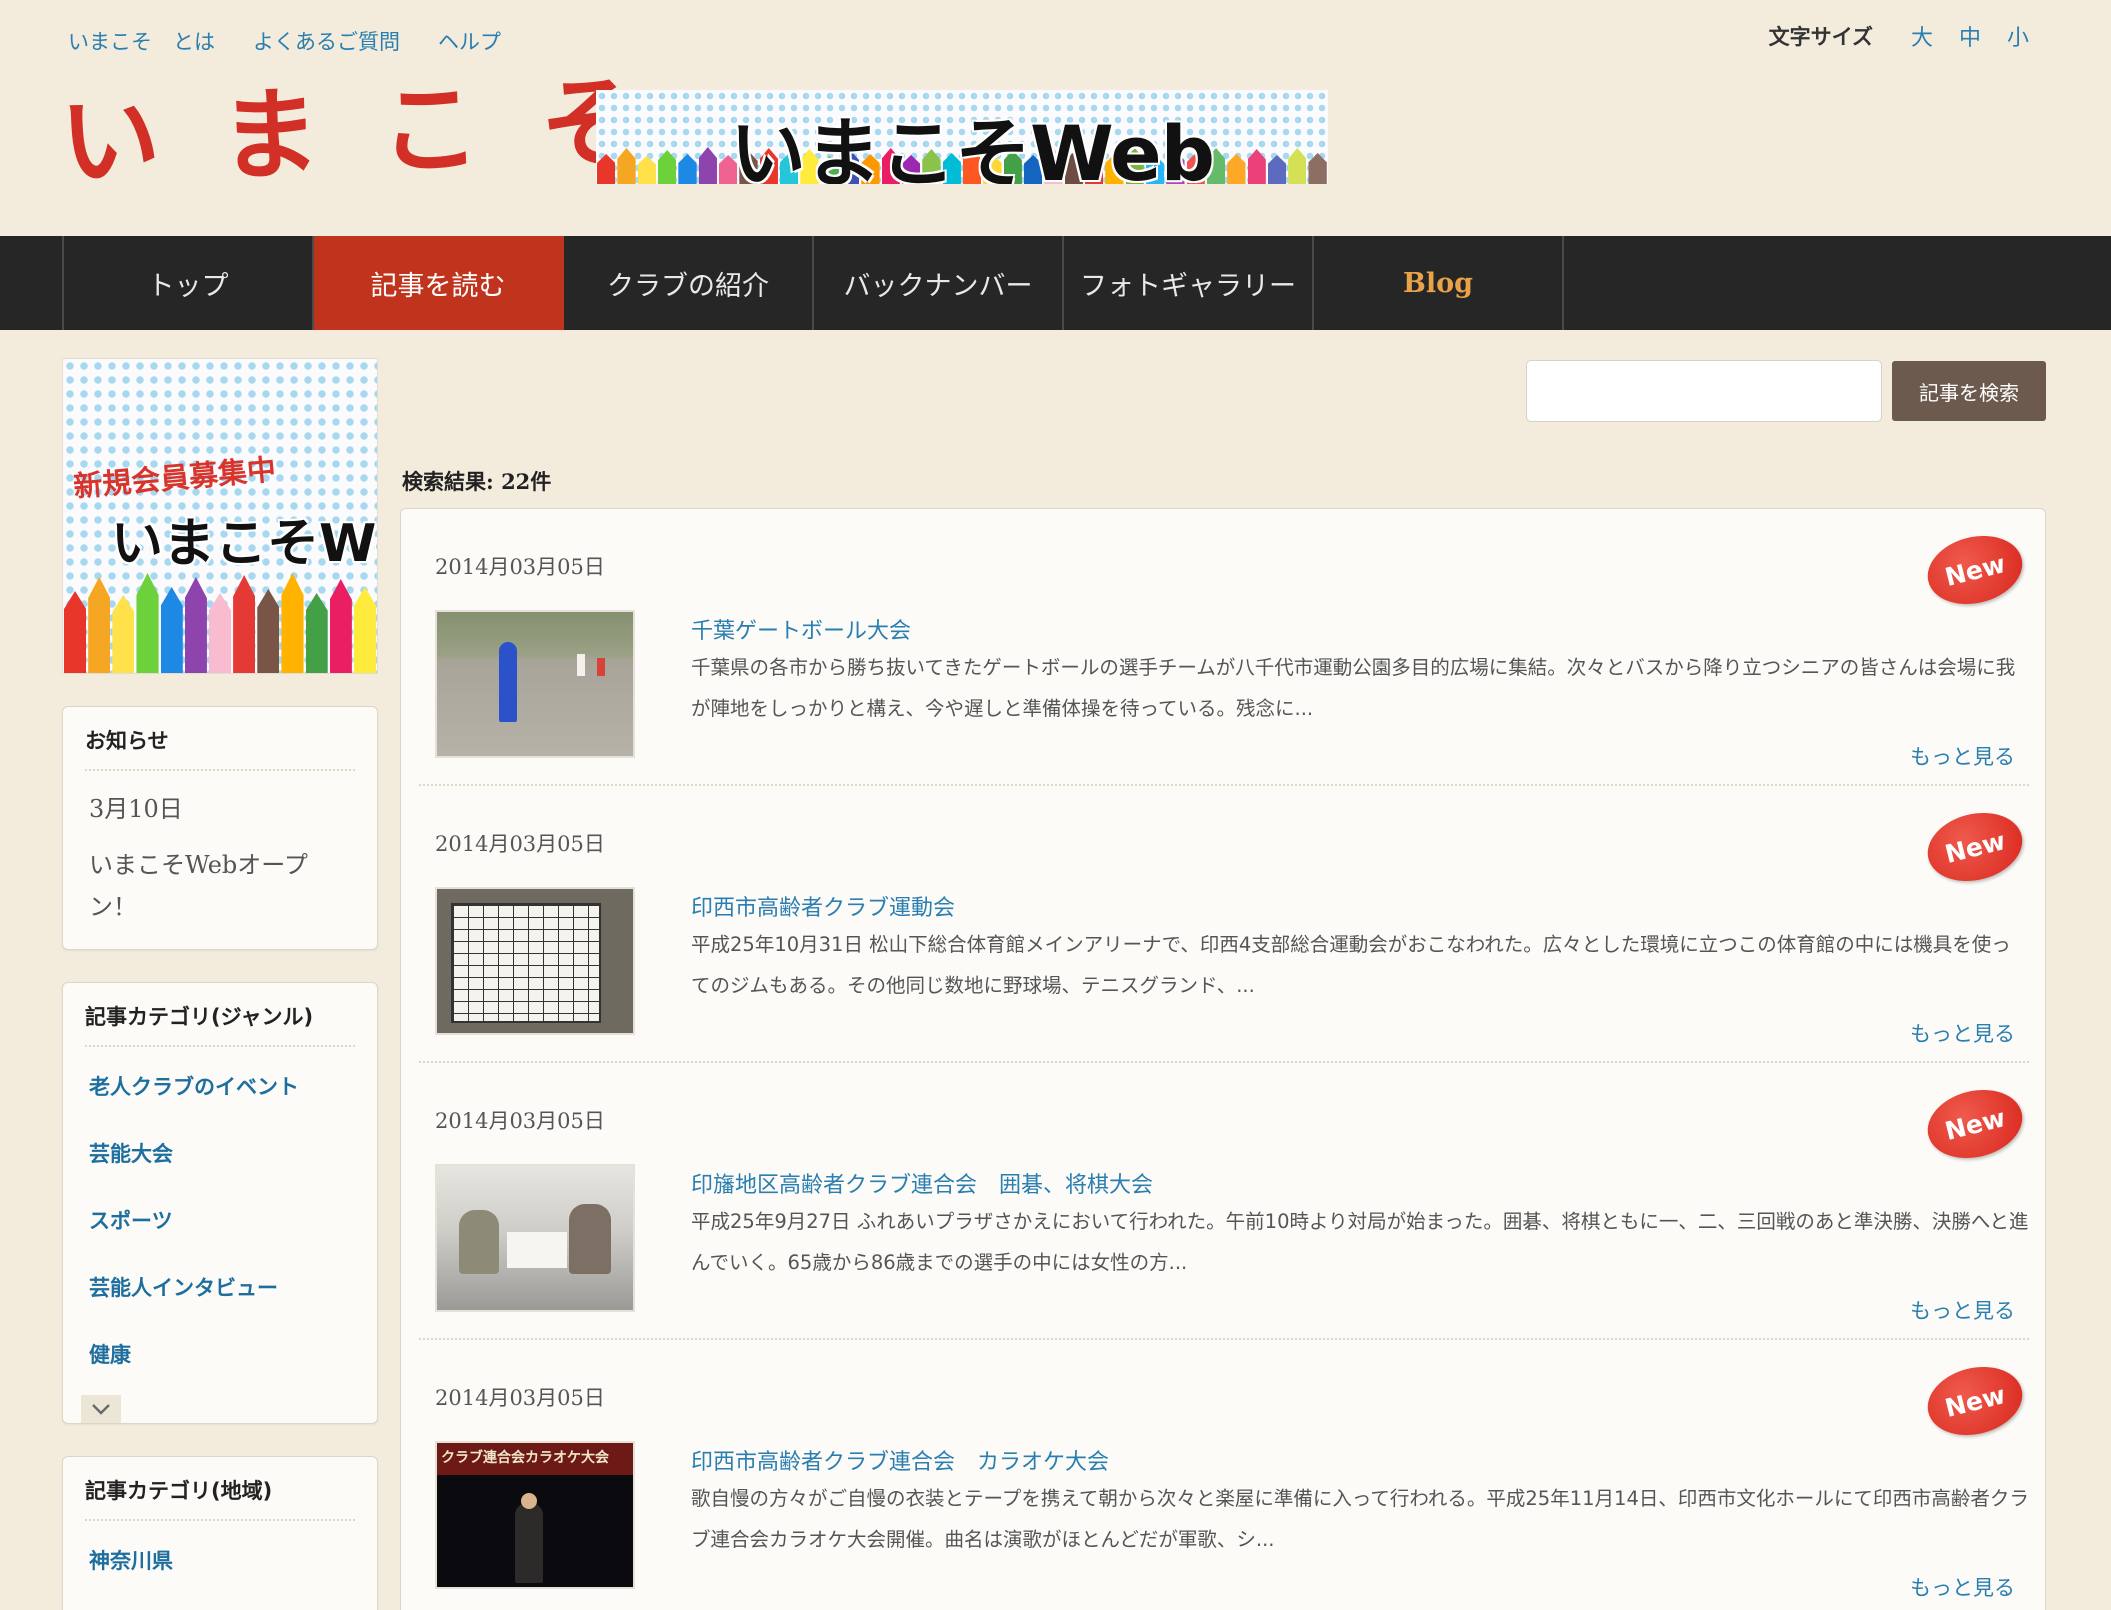  Describe the element at coordinates (189, 283) in the screenshot. I see `nav-top: トップ` at that location.